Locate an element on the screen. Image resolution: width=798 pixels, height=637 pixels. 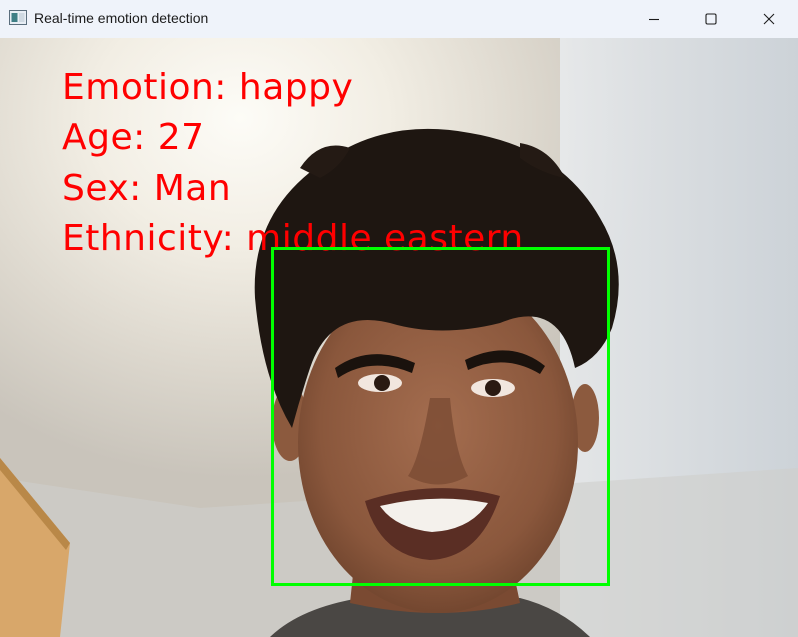
minimize-button is located at coordinates (654, 19).